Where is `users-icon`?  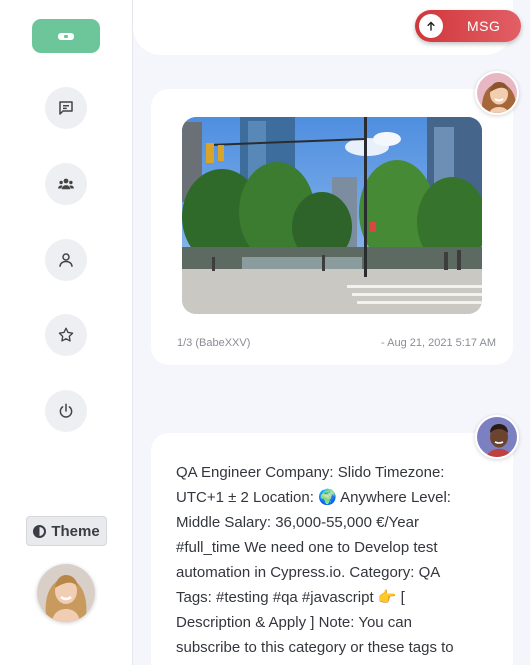 users-icon is located at coordinates (66, 184).